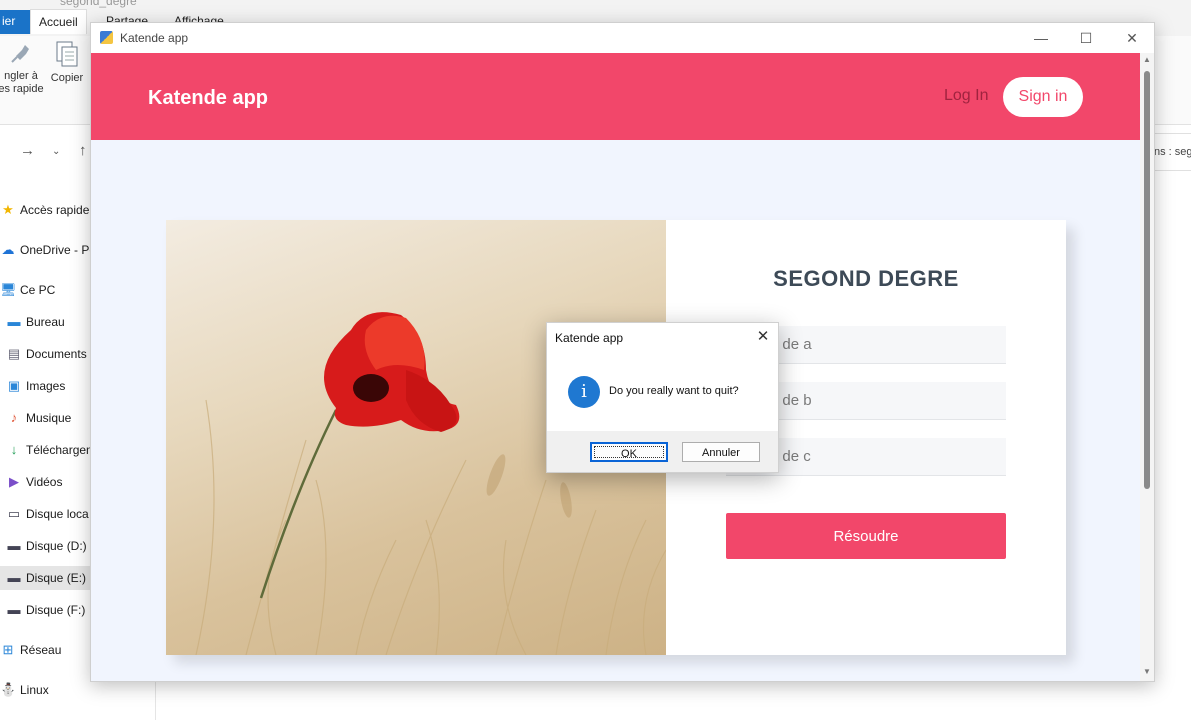 Image resolution: width=1191 pixels, height=720 pixels. I want to click on window-titlebar: Katende app — ☐ ✕, so click(622, 38).